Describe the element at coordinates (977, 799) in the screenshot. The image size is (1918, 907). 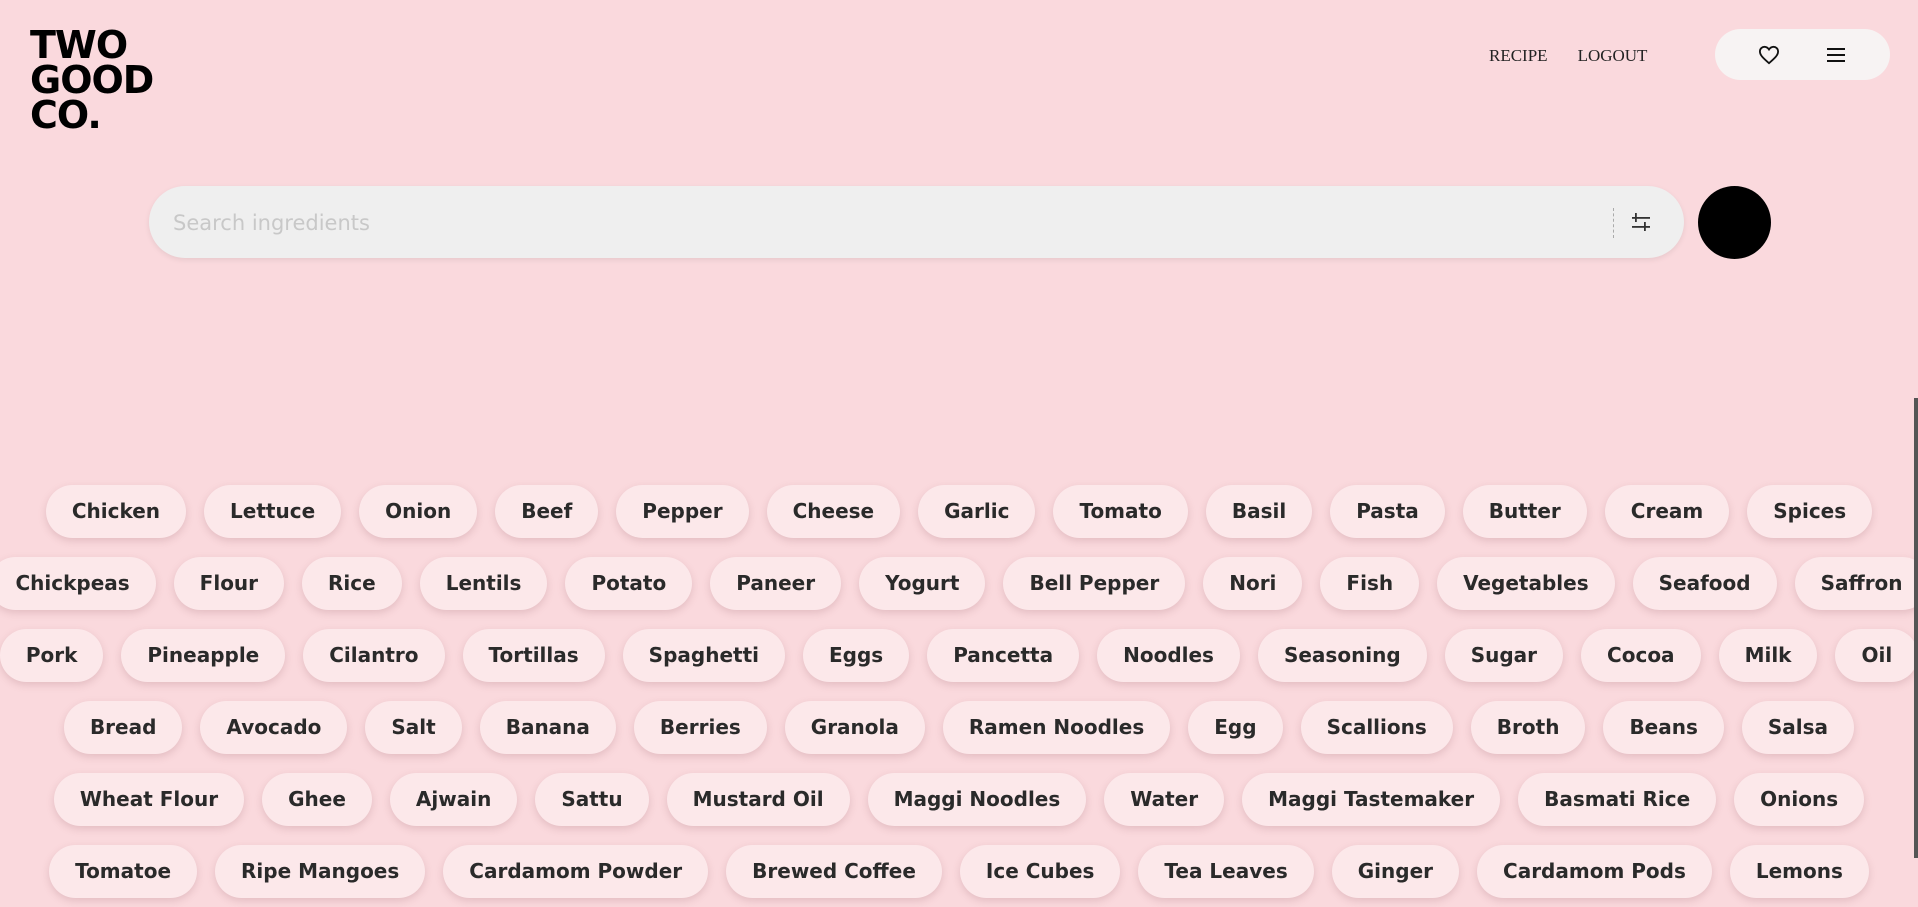
I see `ingredient-tag: Maggi Noodles` at that location.